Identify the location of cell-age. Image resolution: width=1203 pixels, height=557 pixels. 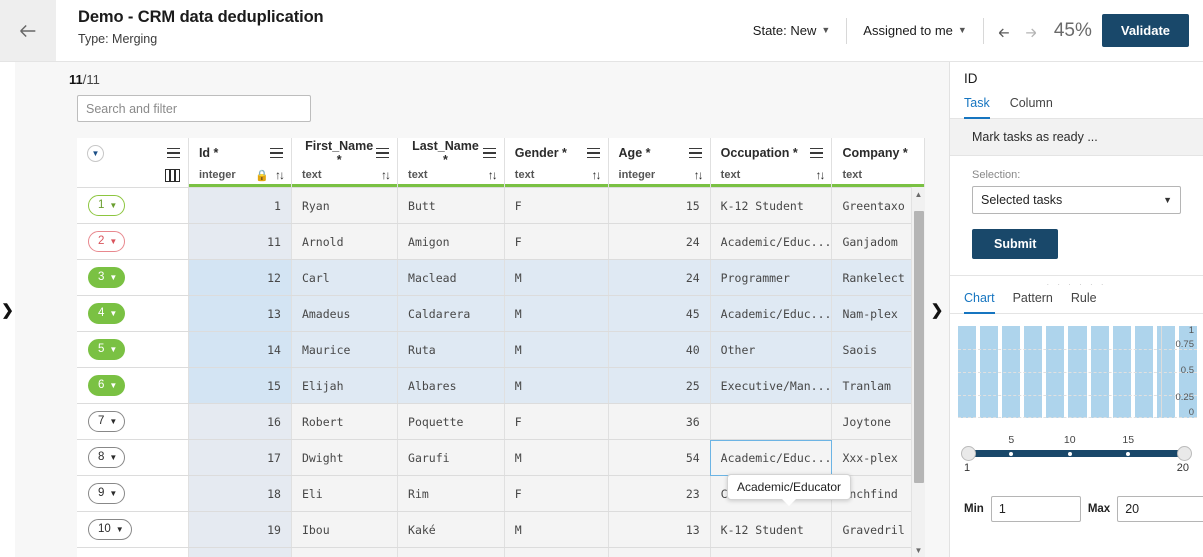
(659, 552).